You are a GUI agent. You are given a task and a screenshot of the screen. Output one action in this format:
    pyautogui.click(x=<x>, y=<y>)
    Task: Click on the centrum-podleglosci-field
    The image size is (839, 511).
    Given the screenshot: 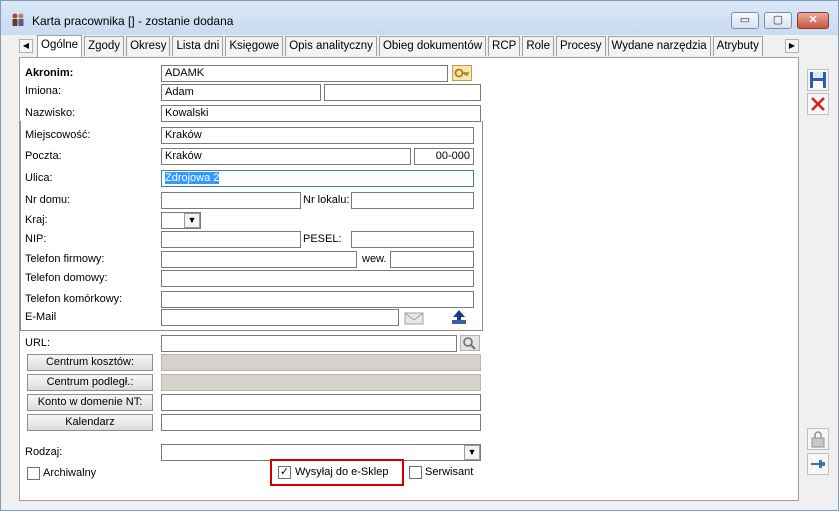 What is the action you would take?
    pyautogui.click(x=321, y=382)
    